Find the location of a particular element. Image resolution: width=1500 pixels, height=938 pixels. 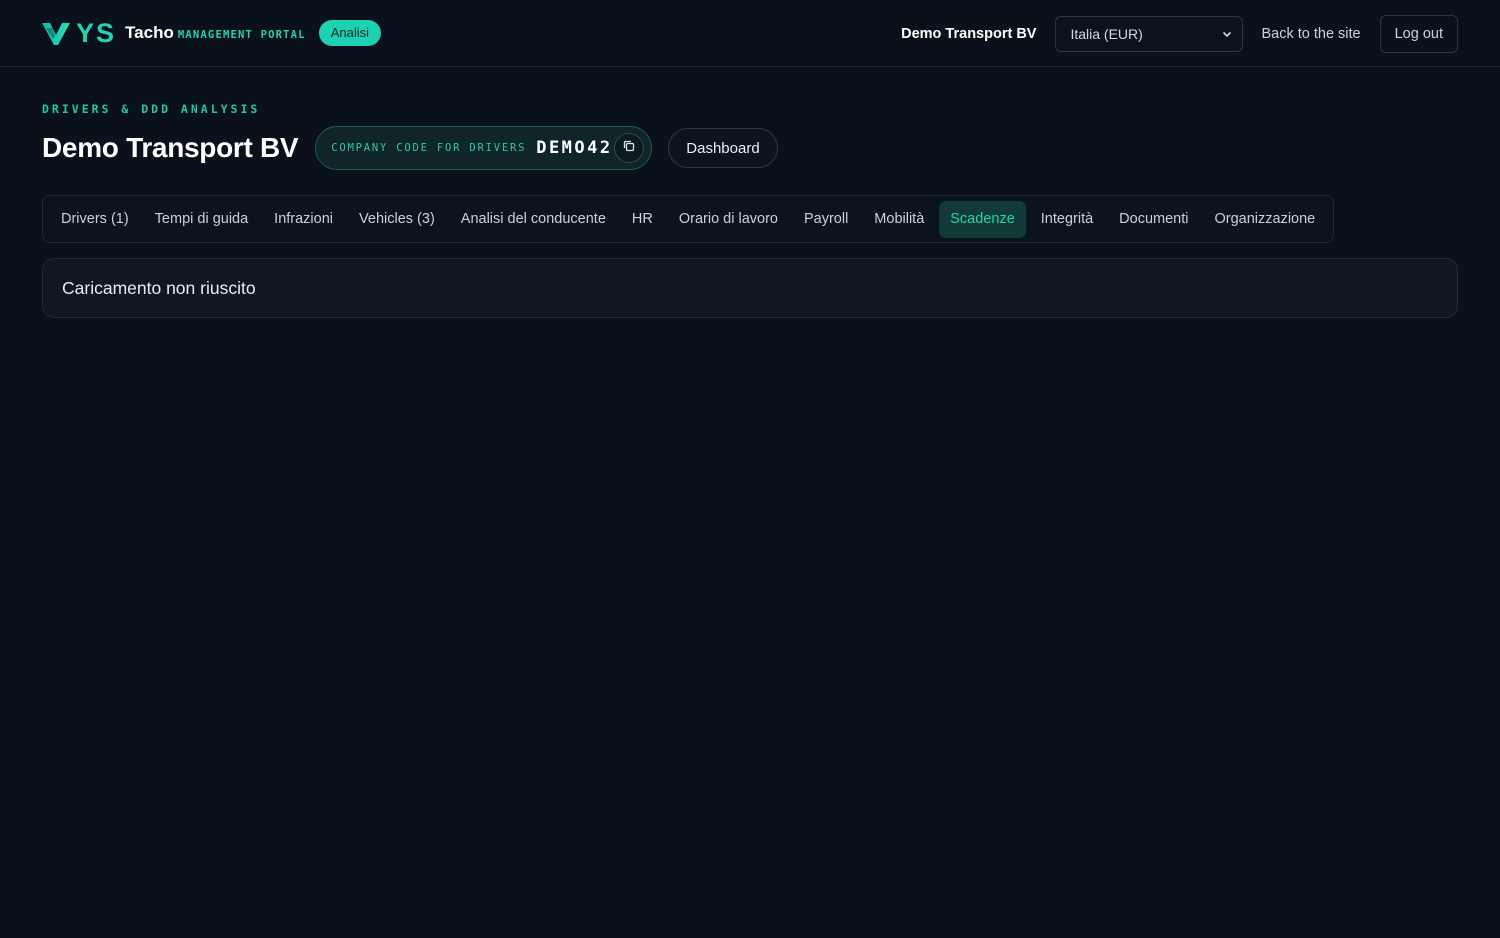

tab-hr: HR is located at coordinates (642, 219).